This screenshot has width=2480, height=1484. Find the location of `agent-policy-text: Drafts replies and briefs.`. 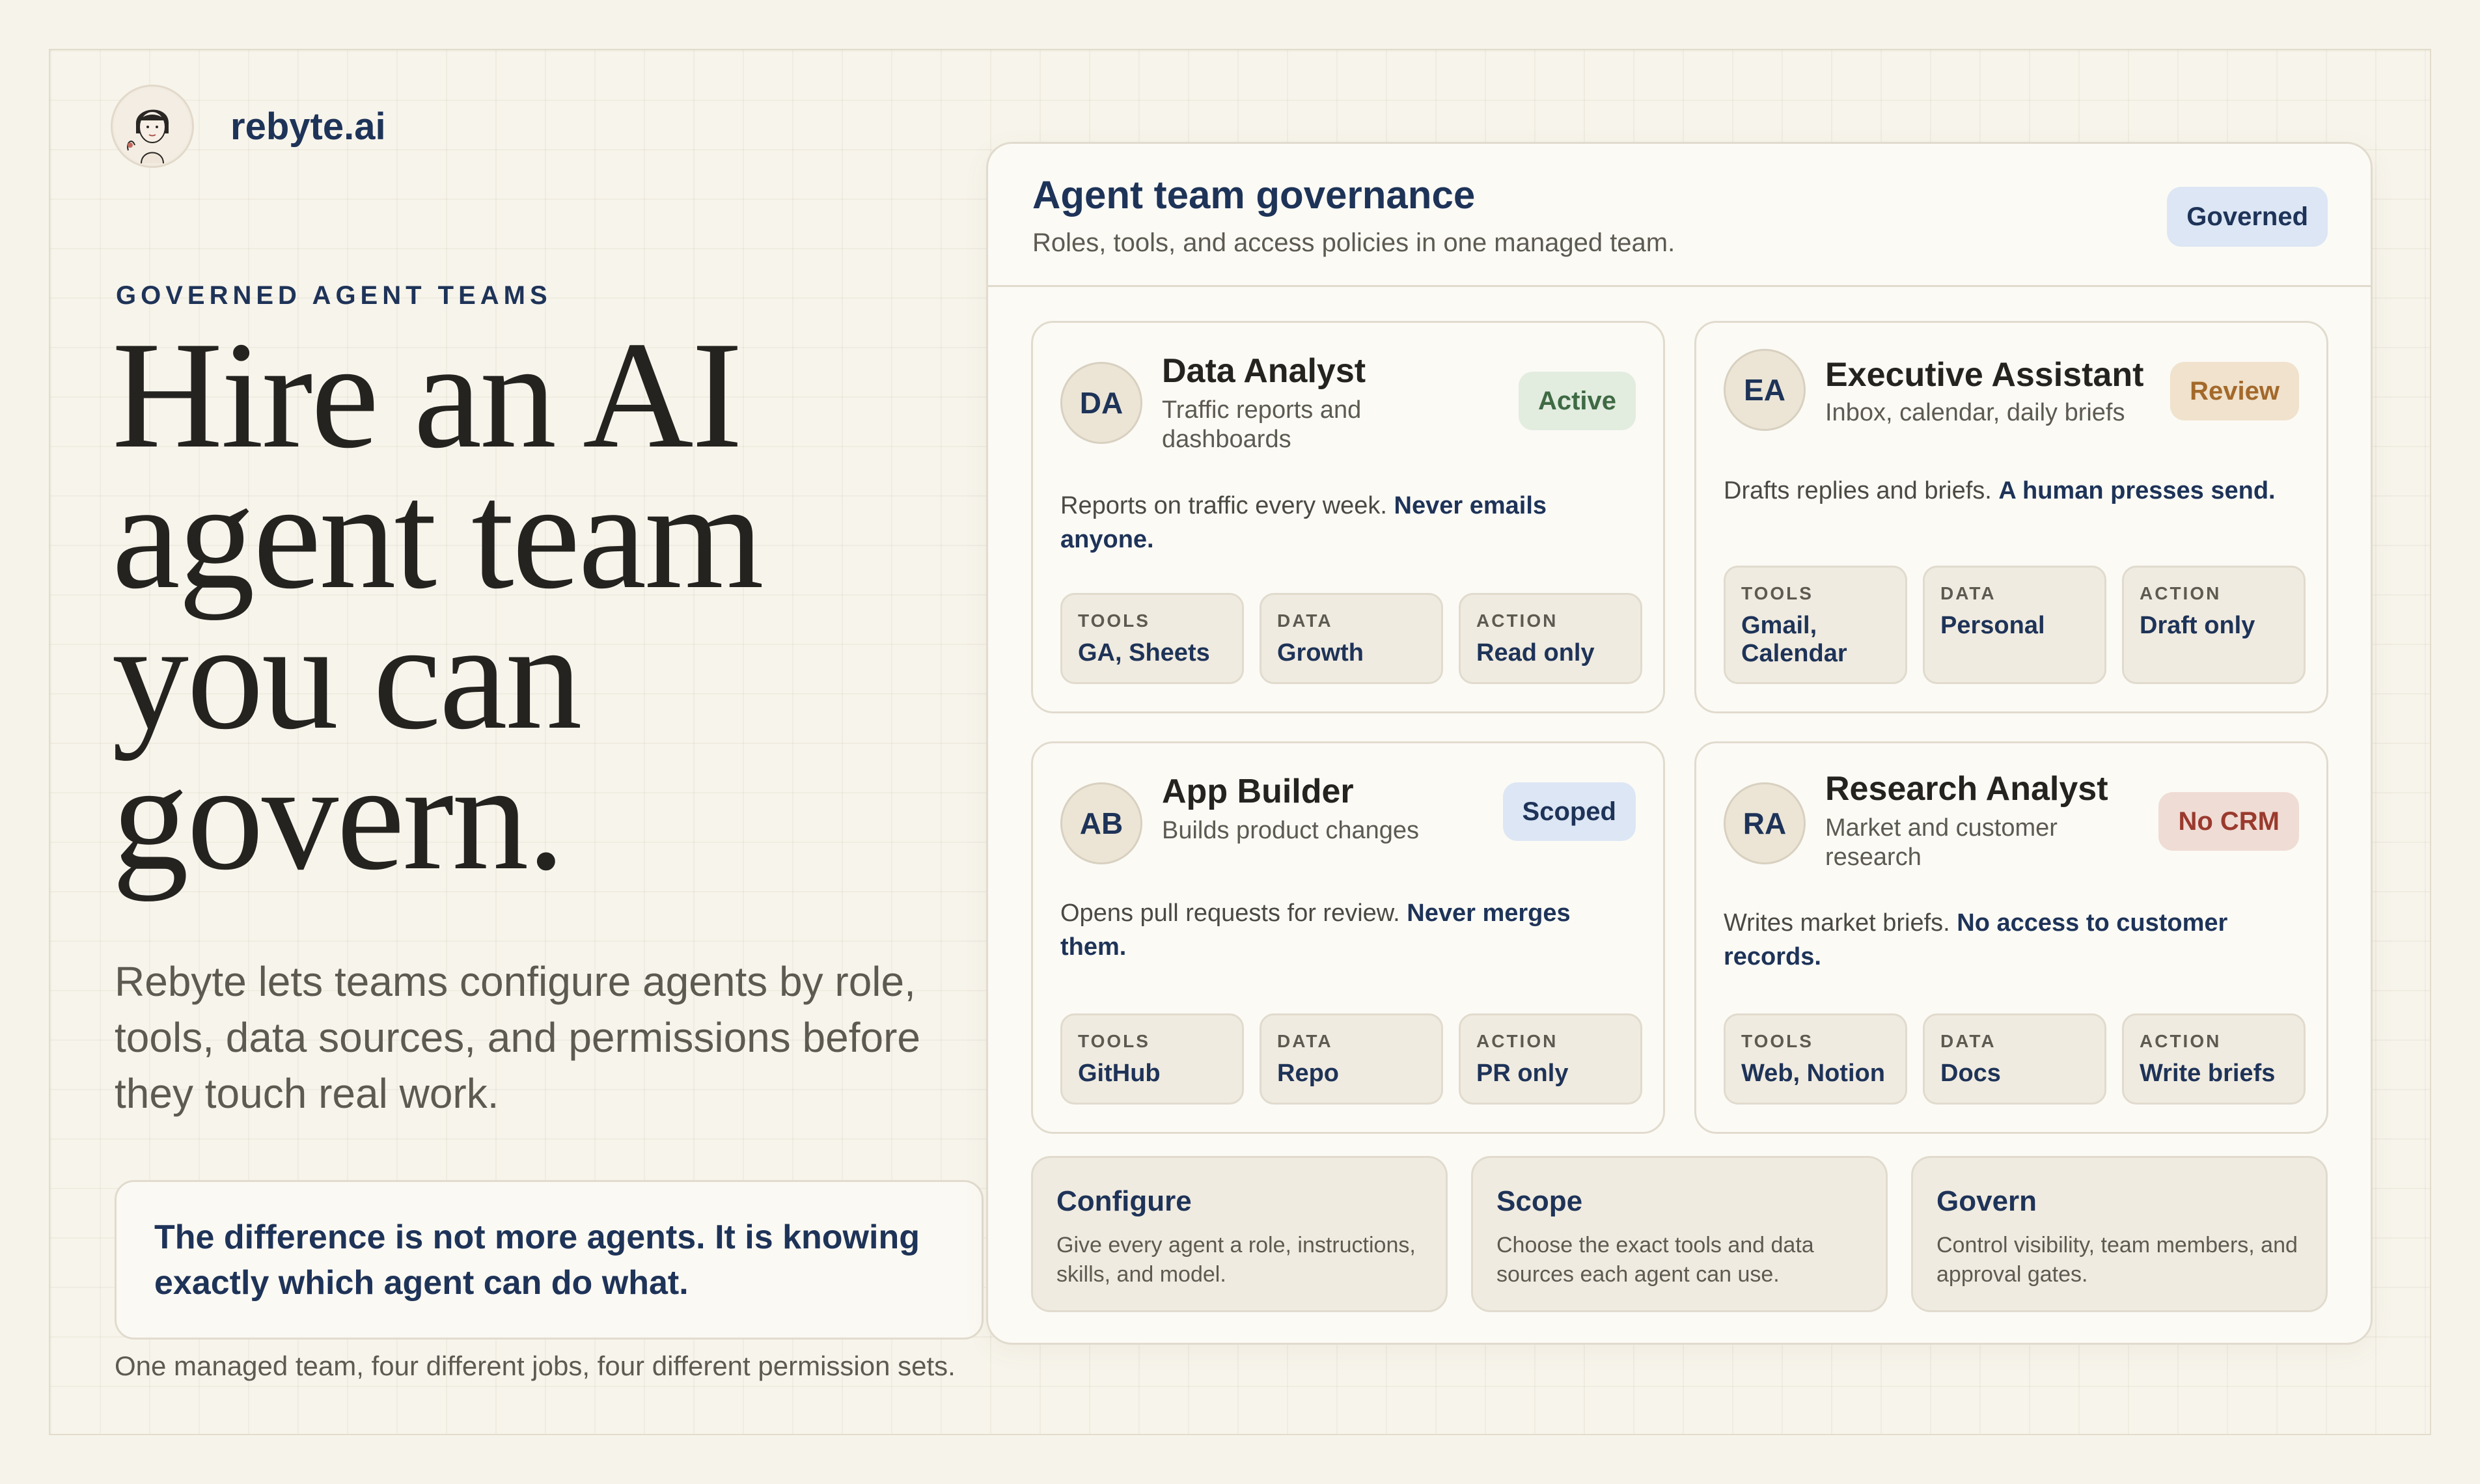

agent-policy-text: Drafts replies and briefs. is located at coordinates (1862, 490).